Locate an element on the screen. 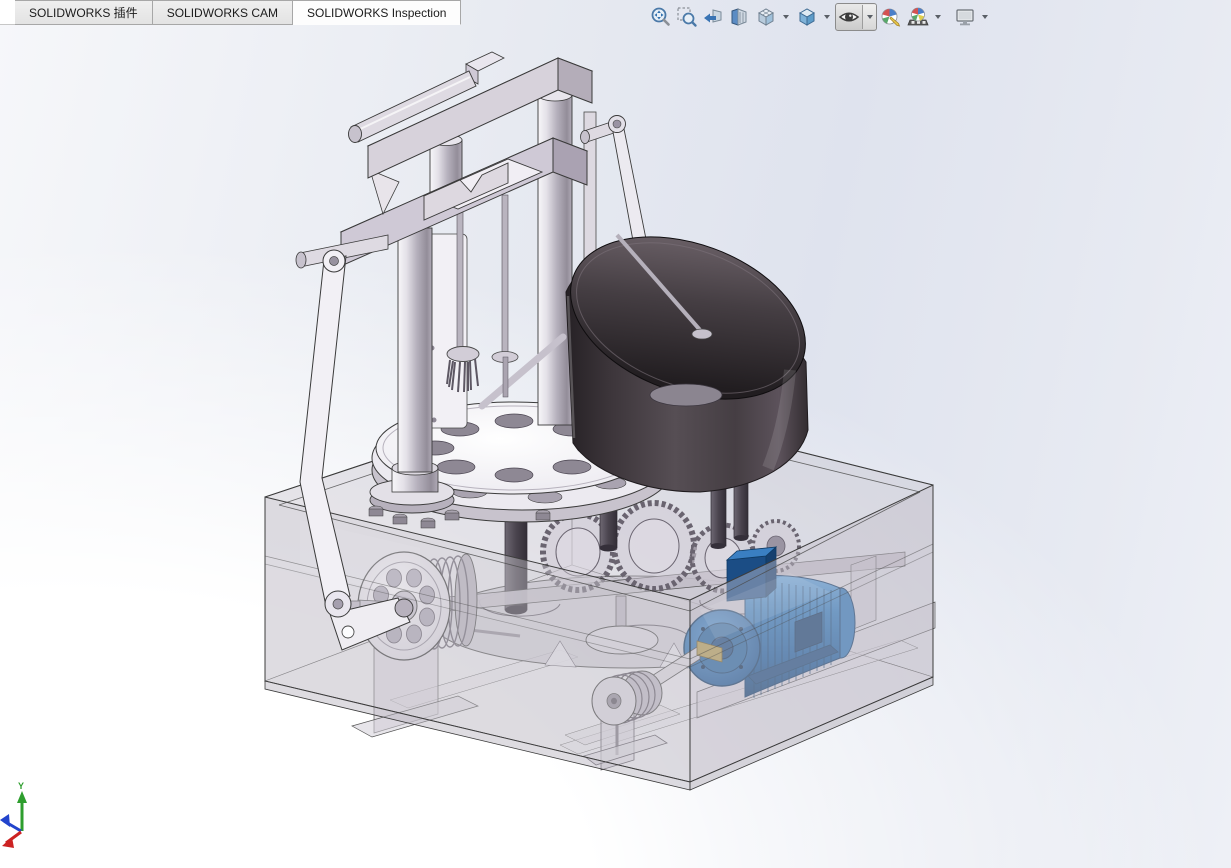  apply-scene-dropdown is located at coordinates (937, 17).